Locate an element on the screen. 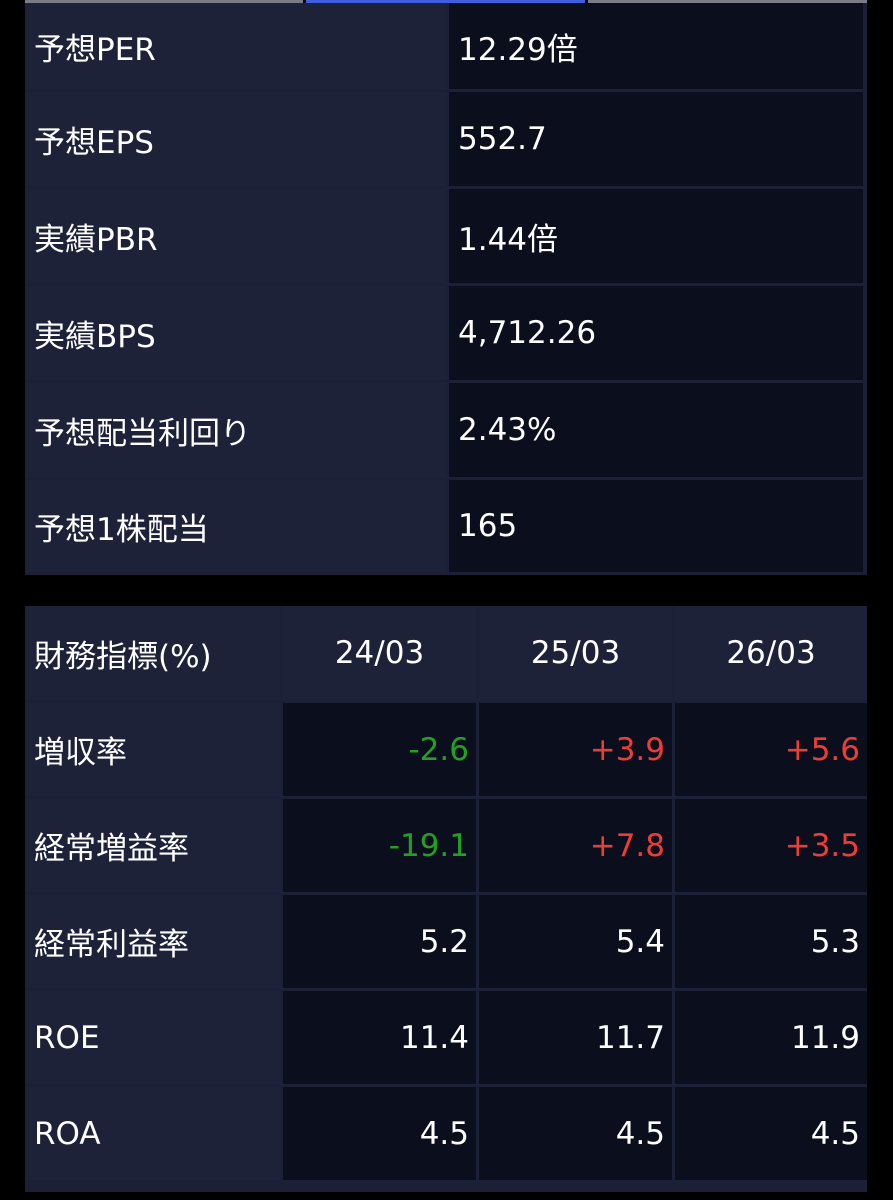 The height and width of the screenshot is (1200, 893). ordinary-profit-growth-value-3: +3.5 is located at coordinates (771, 845).